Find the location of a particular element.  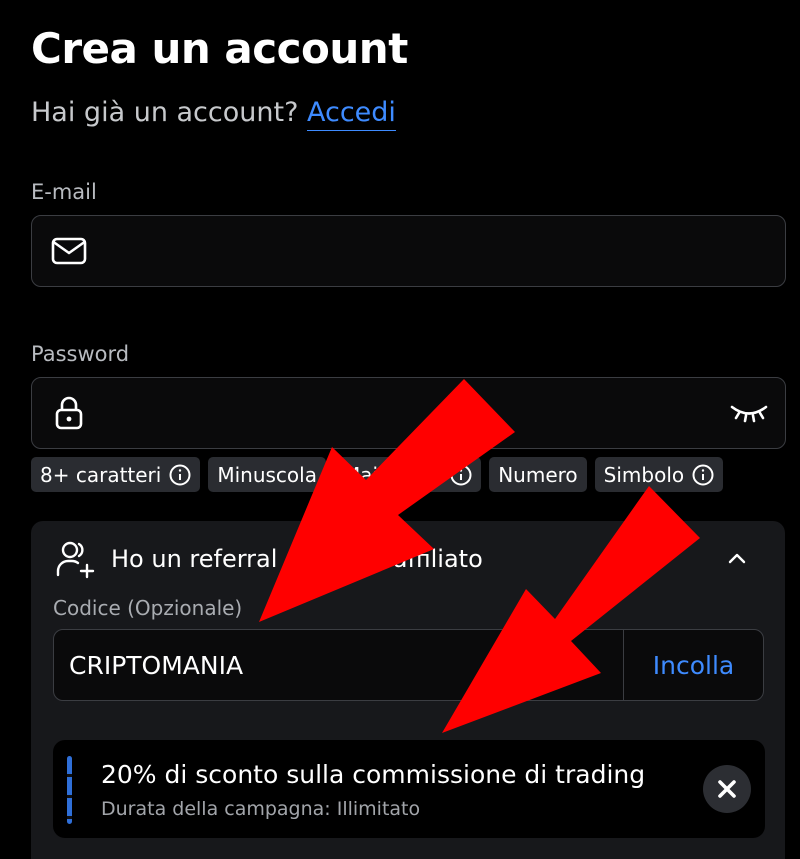

have-account-text: Hai già un account? is located at coordinates (165, 112).